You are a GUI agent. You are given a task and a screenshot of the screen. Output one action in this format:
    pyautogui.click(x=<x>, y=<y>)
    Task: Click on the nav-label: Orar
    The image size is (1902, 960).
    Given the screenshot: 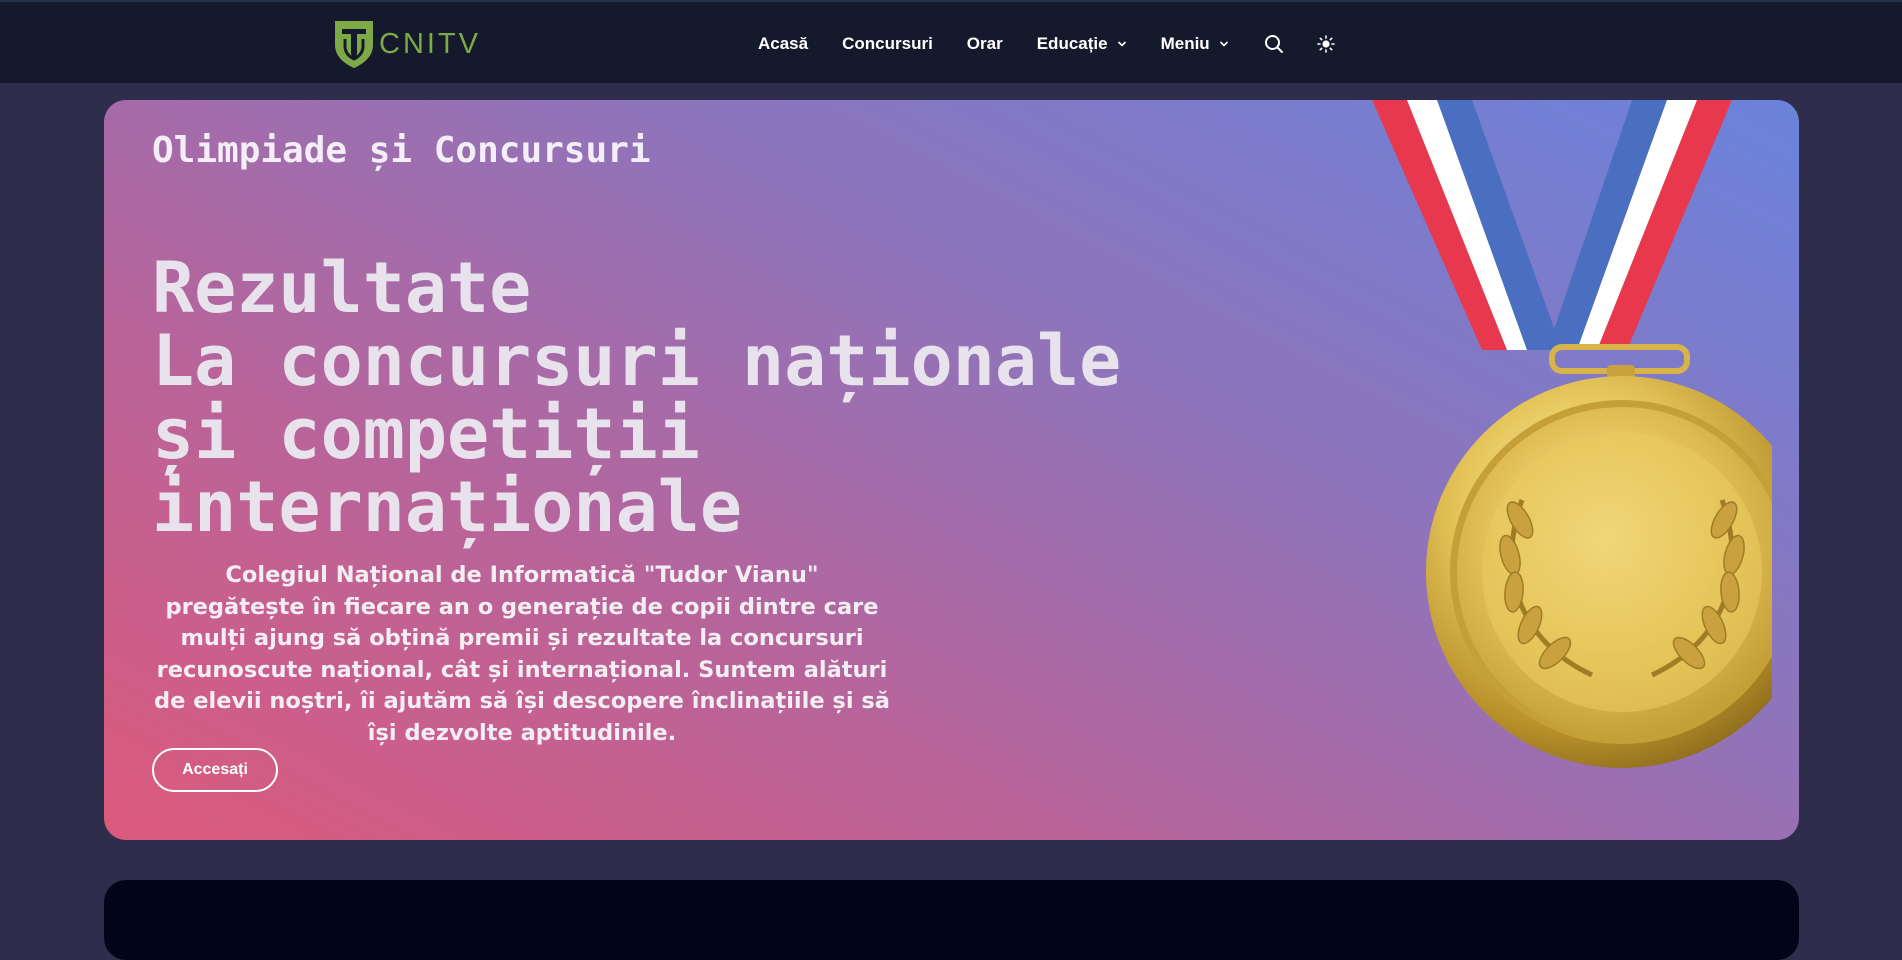 What is the action you would take?
    pyautogui.click(x=984, y=43)
    